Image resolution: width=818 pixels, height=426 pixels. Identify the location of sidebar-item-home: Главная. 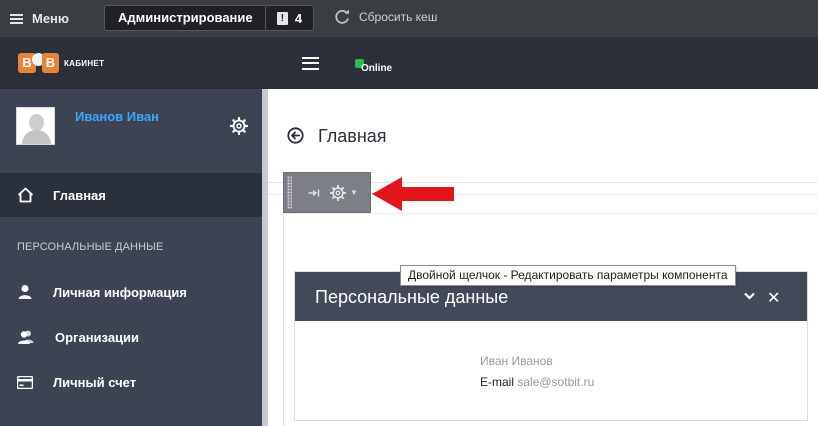
(131, 195).